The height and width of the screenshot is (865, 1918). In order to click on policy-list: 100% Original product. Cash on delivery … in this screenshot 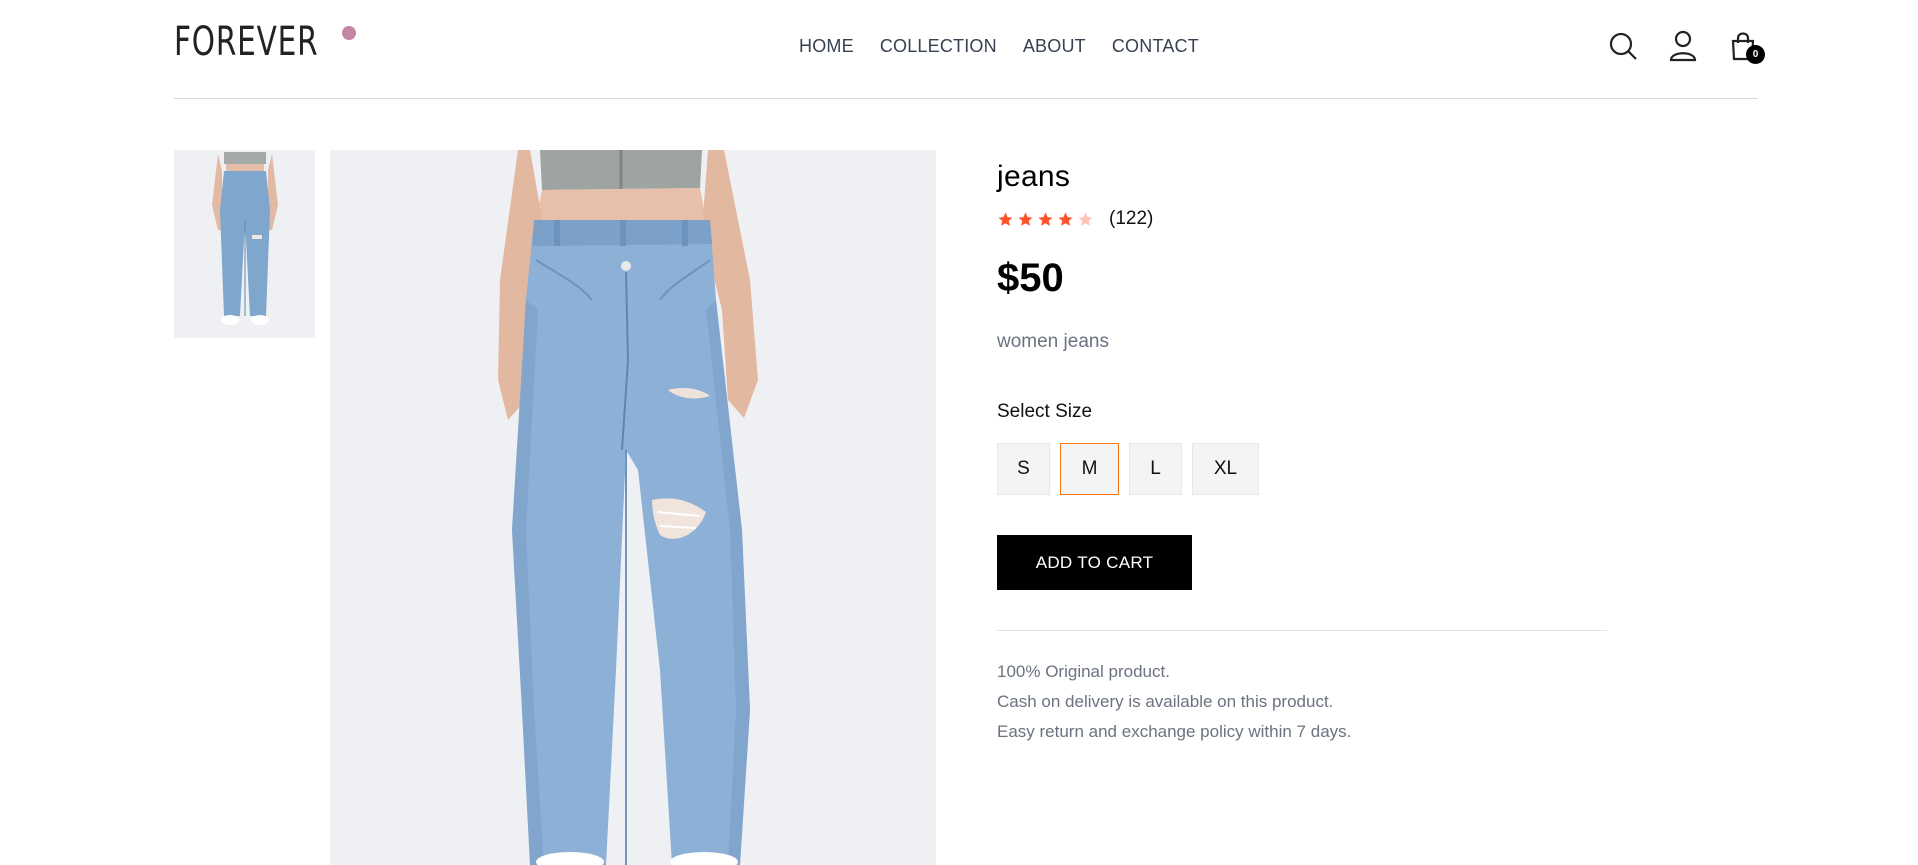, I will do `click(1302, 702)`.